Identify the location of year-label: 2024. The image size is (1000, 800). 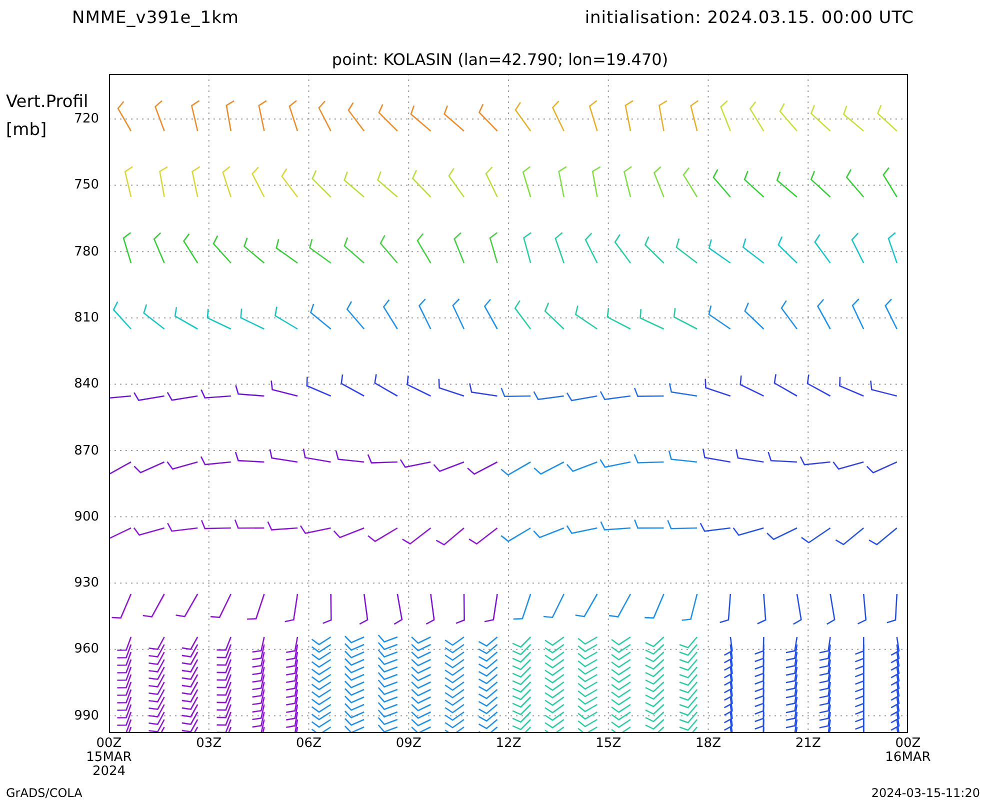
(109, 772).